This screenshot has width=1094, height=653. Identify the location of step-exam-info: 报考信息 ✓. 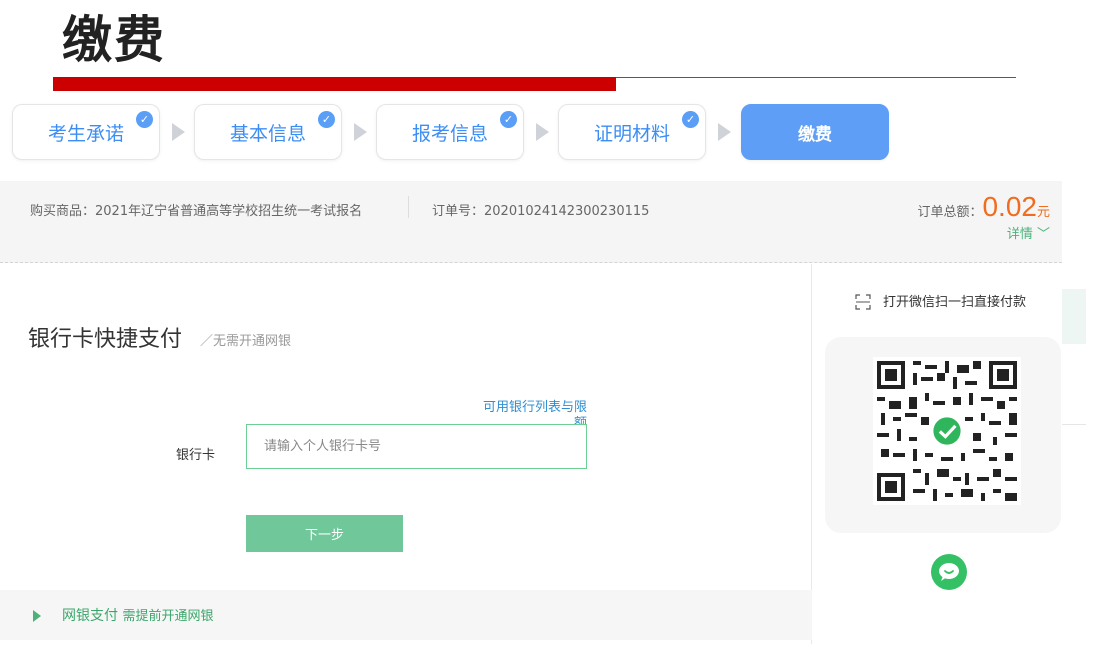
(450, 132).